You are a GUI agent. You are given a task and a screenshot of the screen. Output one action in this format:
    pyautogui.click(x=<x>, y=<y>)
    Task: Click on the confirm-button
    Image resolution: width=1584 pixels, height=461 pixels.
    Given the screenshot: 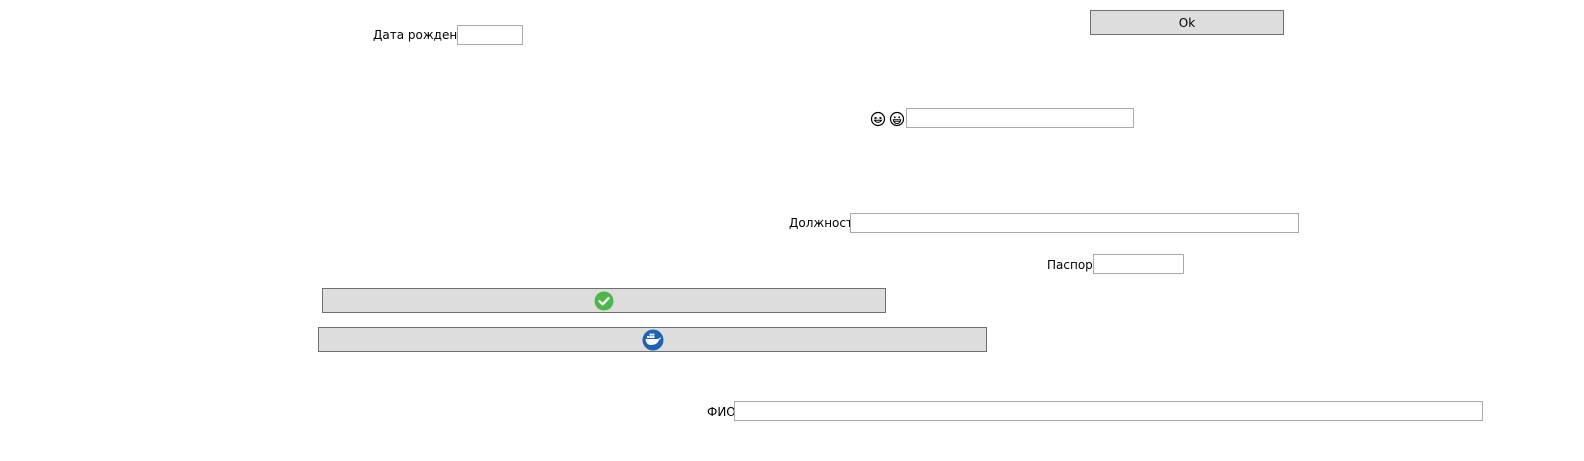 What is the action you would take?
    pyautogui.click(x=604, y=300)
    